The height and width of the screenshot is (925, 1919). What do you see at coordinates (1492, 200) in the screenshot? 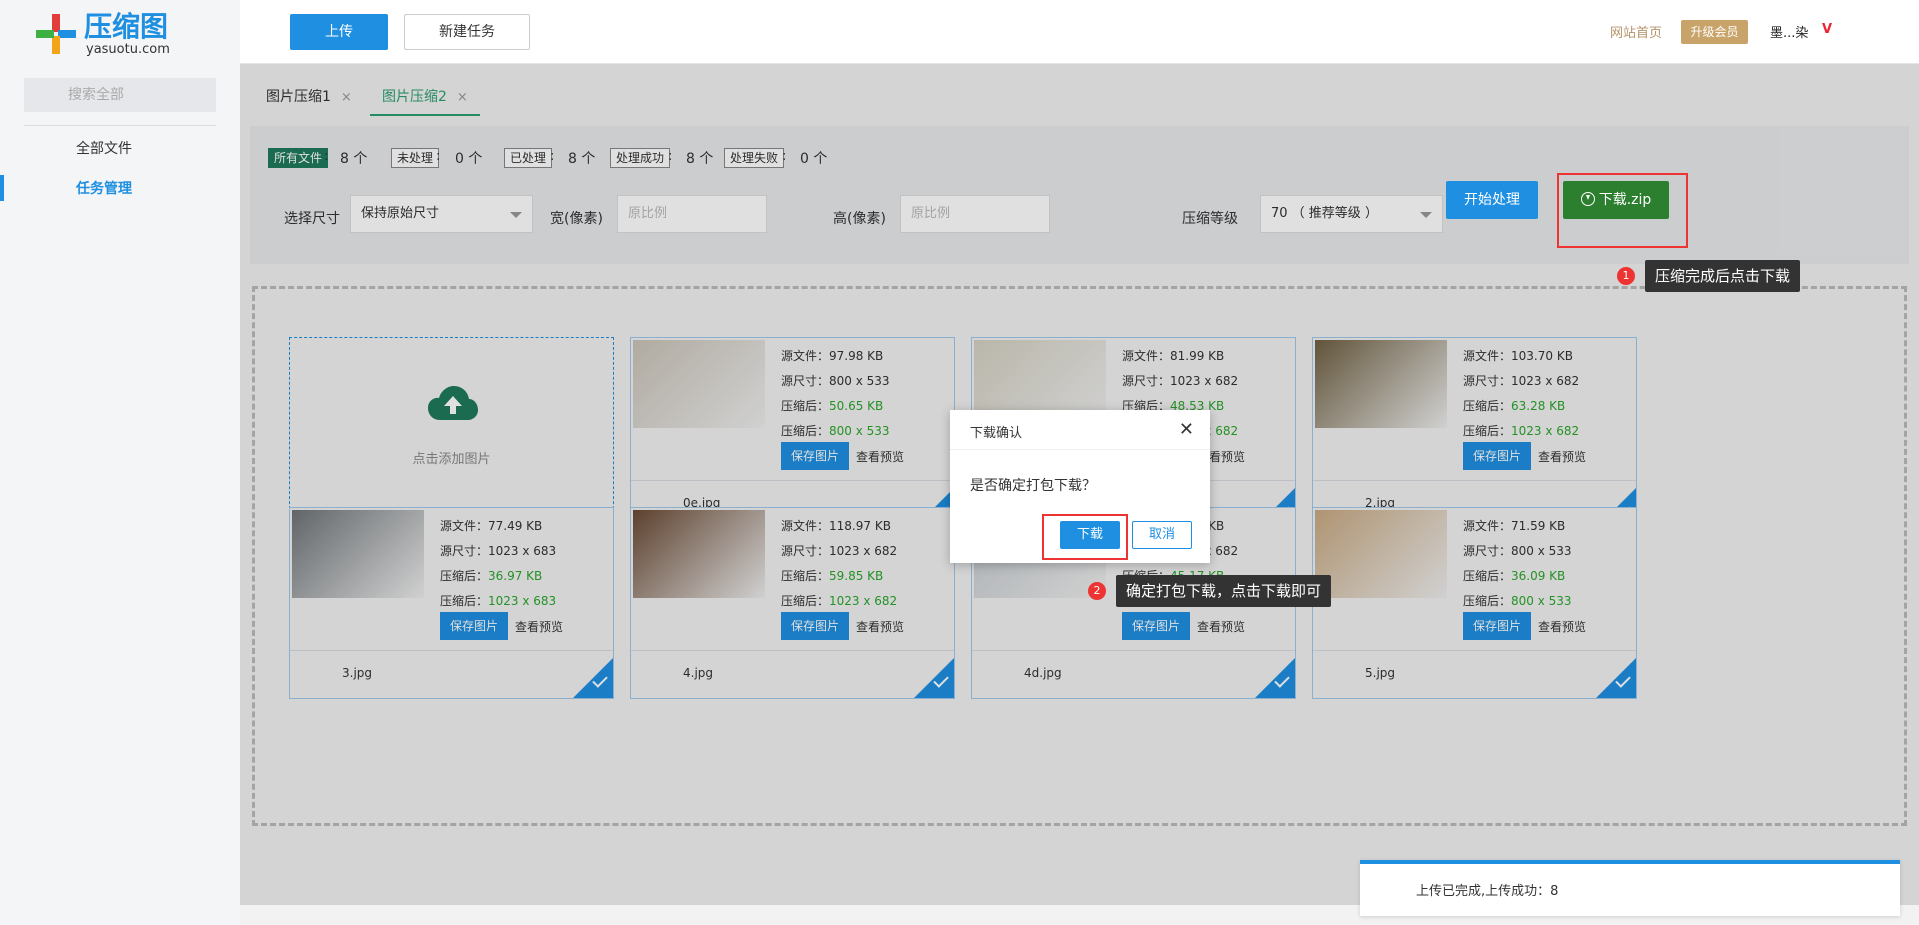
I see `start-process-button: 开始处理` at bounding box center [1492, 200].